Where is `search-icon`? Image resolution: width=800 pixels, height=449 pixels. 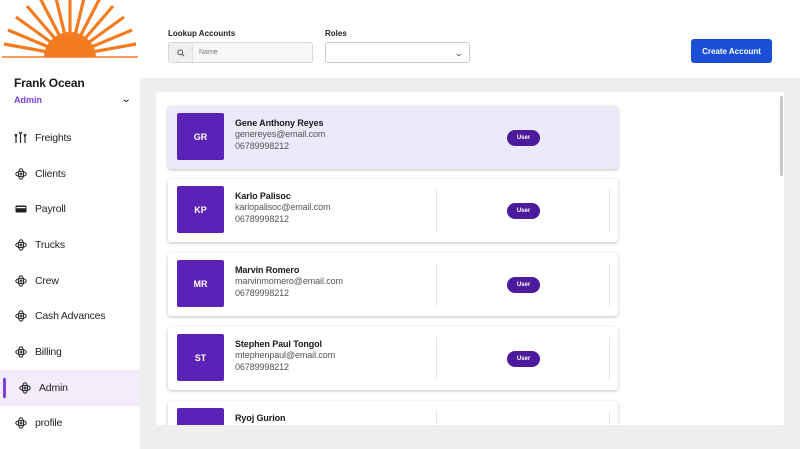
search-icon is located at coordinates (181, 52).